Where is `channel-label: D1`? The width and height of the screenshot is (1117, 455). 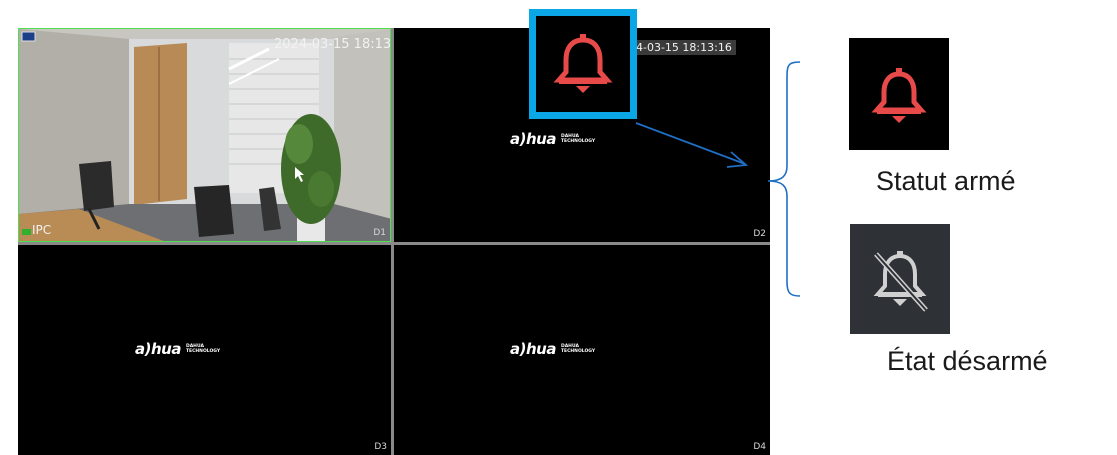
channel-label: D1 is located at coordinates (379, 233).